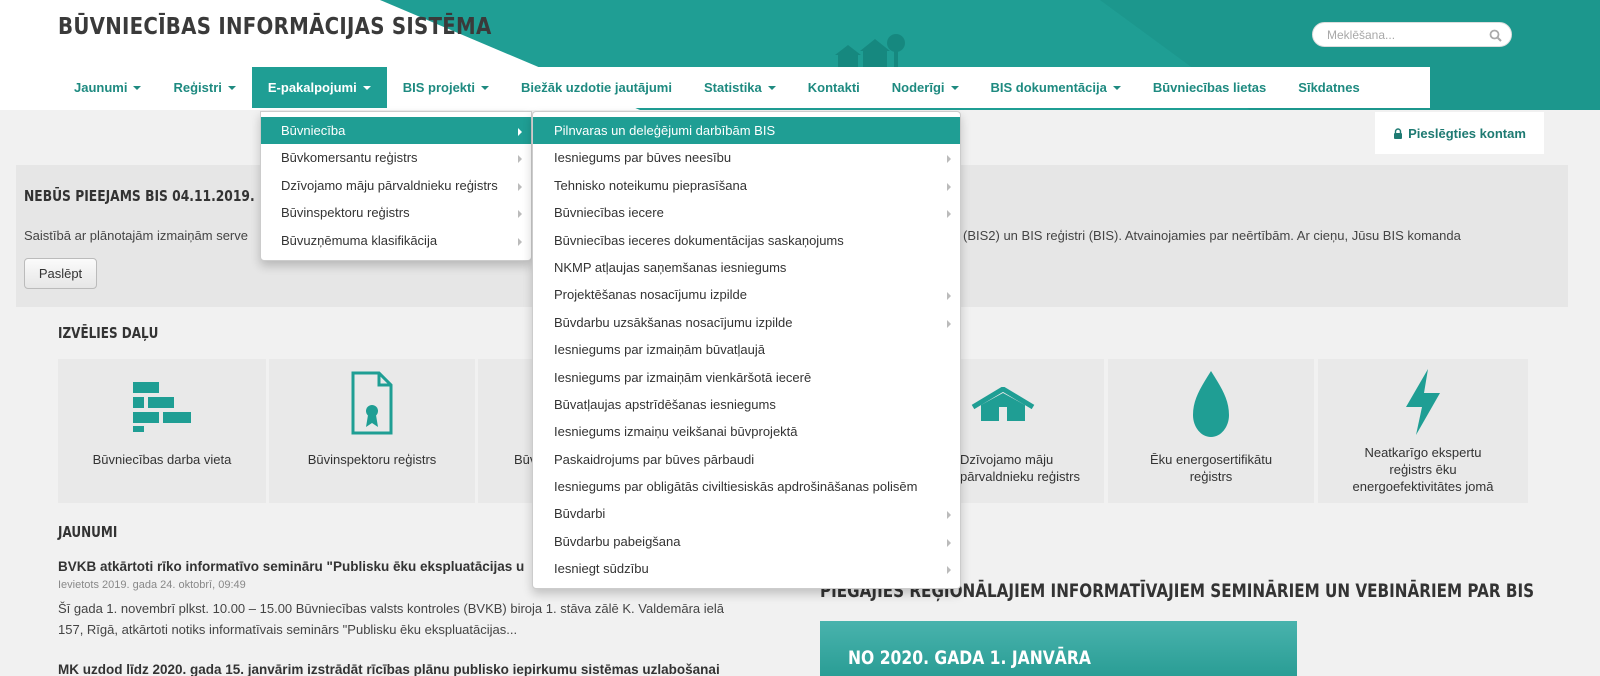 Image resolution: width=1600 pixels, height=676 pixels. I want to click on nav-label: Biežāk uzdotie jautājumi, so click(596, 87).